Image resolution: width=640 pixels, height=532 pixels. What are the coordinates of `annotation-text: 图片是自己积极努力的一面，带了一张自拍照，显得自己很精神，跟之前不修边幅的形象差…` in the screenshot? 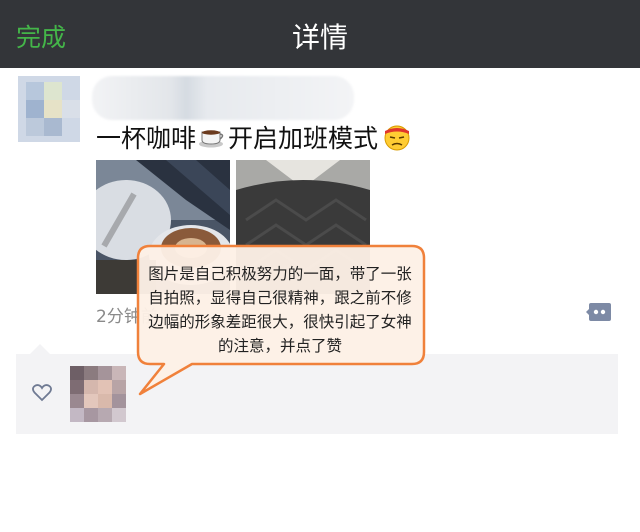 It's located at (280, 310).